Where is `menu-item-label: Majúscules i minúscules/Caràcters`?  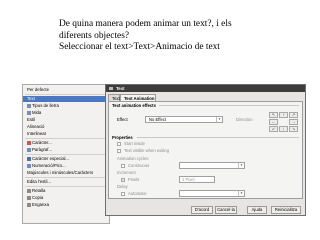
menu-item-label: Majúscules i minúscules/Caràcters is located at coordinates (60, 172).